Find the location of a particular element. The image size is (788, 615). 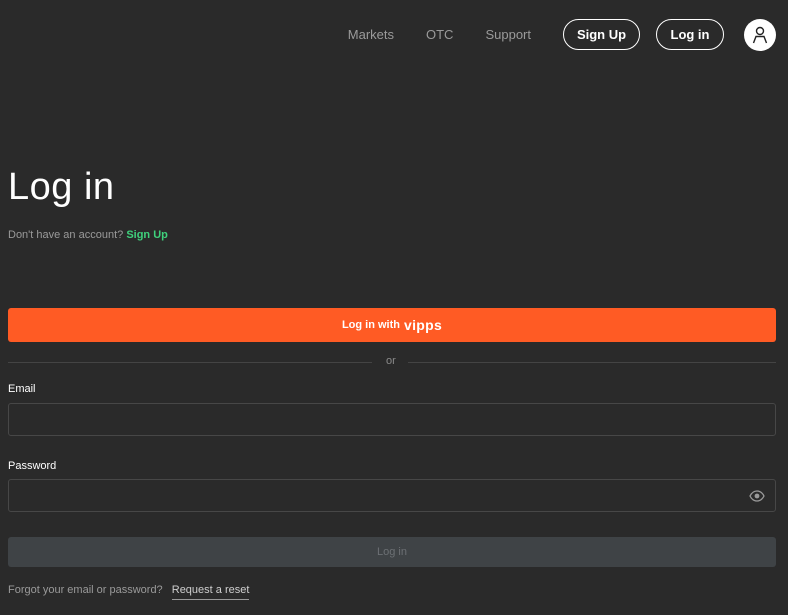

user-icon is located at coordinates (760, 34).